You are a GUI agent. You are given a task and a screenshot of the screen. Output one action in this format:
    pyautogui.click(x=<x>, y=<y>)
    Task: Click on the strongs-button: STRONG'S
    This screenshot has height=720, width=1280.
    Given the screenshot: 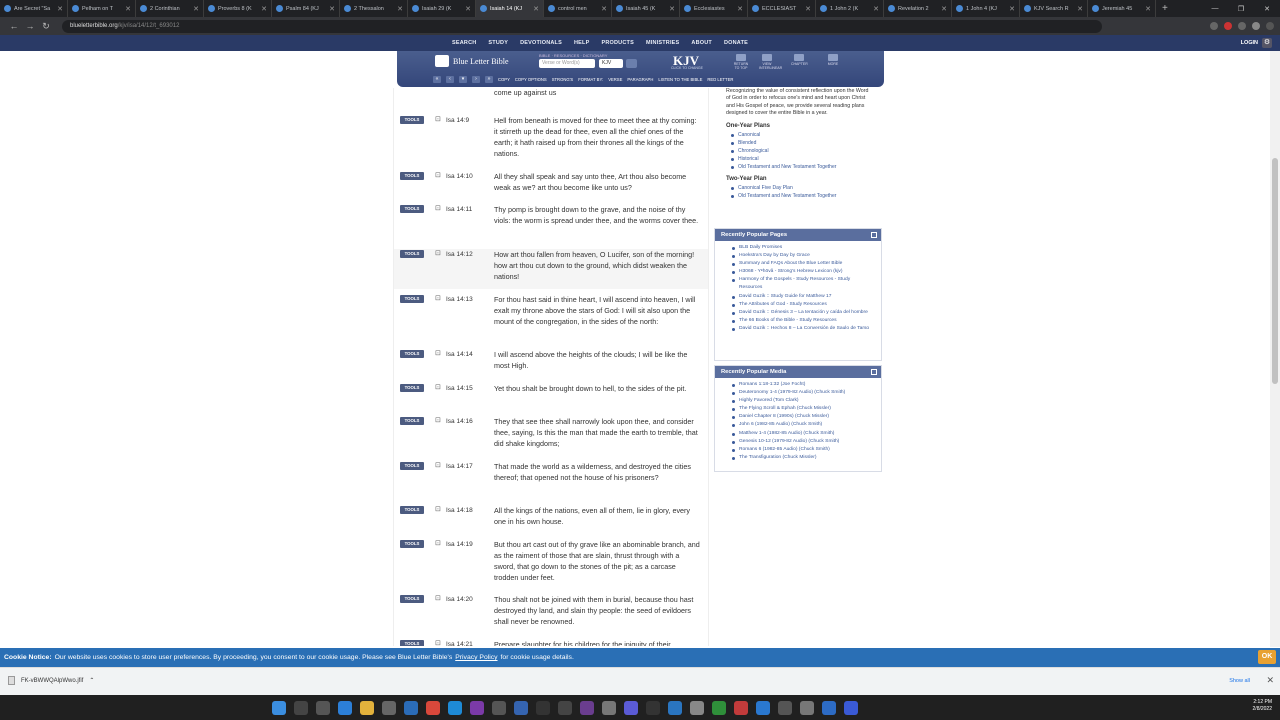 What is the action you would take?
    pyautogui.click(x=563, y=79)
    